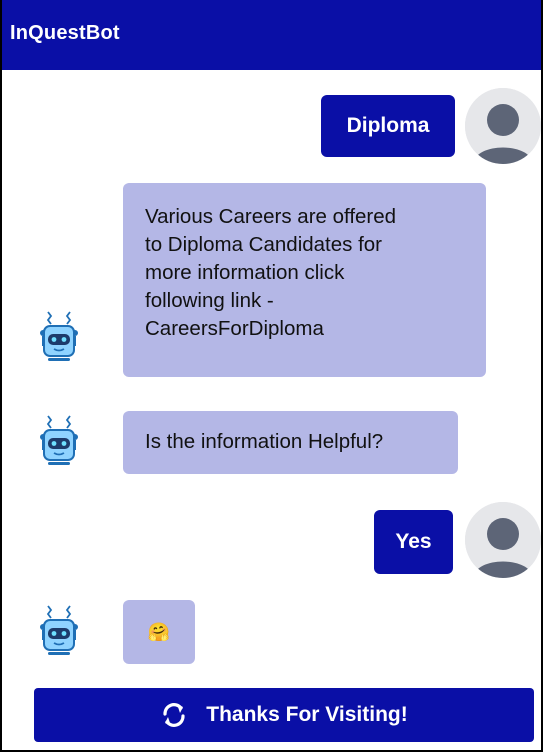  Describe the element at coordinates (264, 441) in the screenshot. I see `bot-message-text: Is the information Helpful?` at that location.